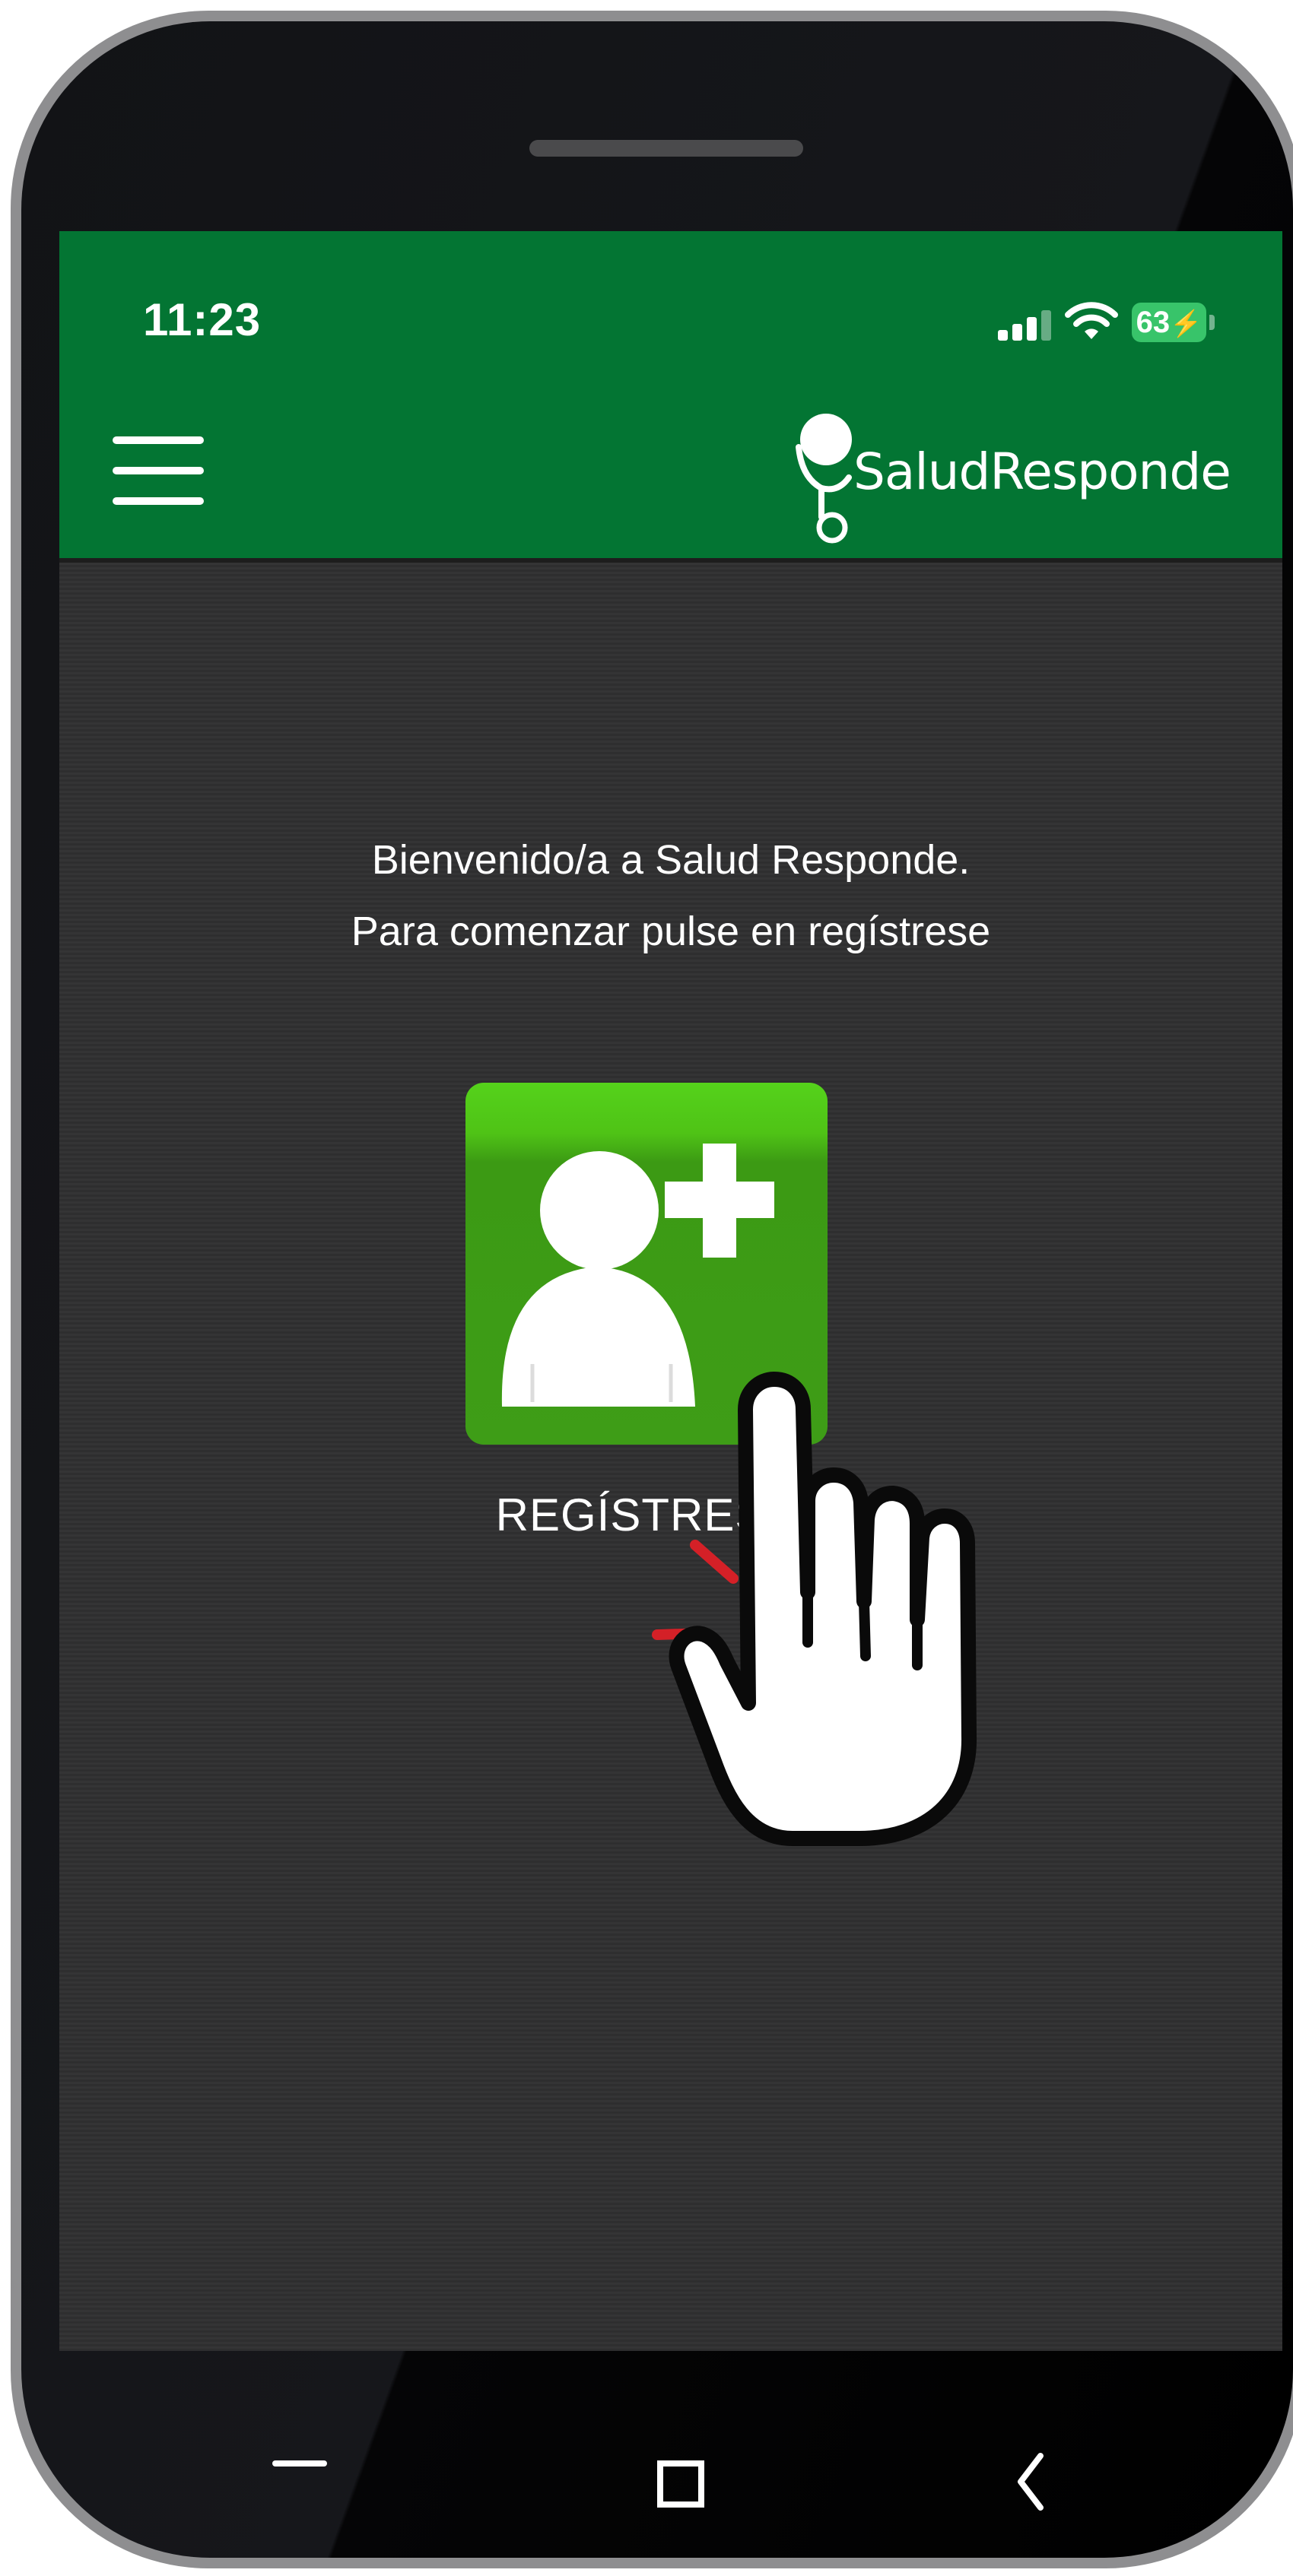 The image size is (1293, 2576). Describe the element at coordinates (671, 860) in the screenshot. I see `welcome-line-1: Bienvenido/a a Salud Responde.` at that location.